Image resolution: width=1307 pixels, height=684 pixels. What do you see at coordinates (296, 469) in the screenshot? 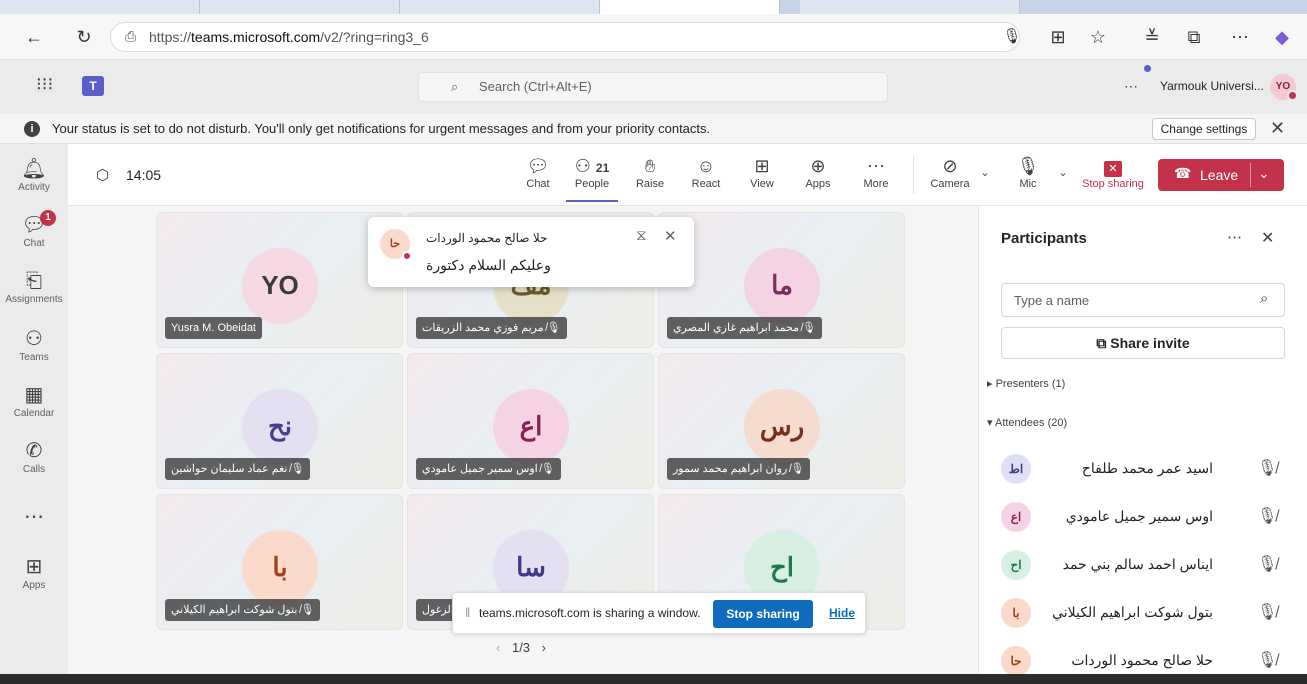
I see `muted-mic-icon: 🎙︎̸` at bounding box center [296, 469].